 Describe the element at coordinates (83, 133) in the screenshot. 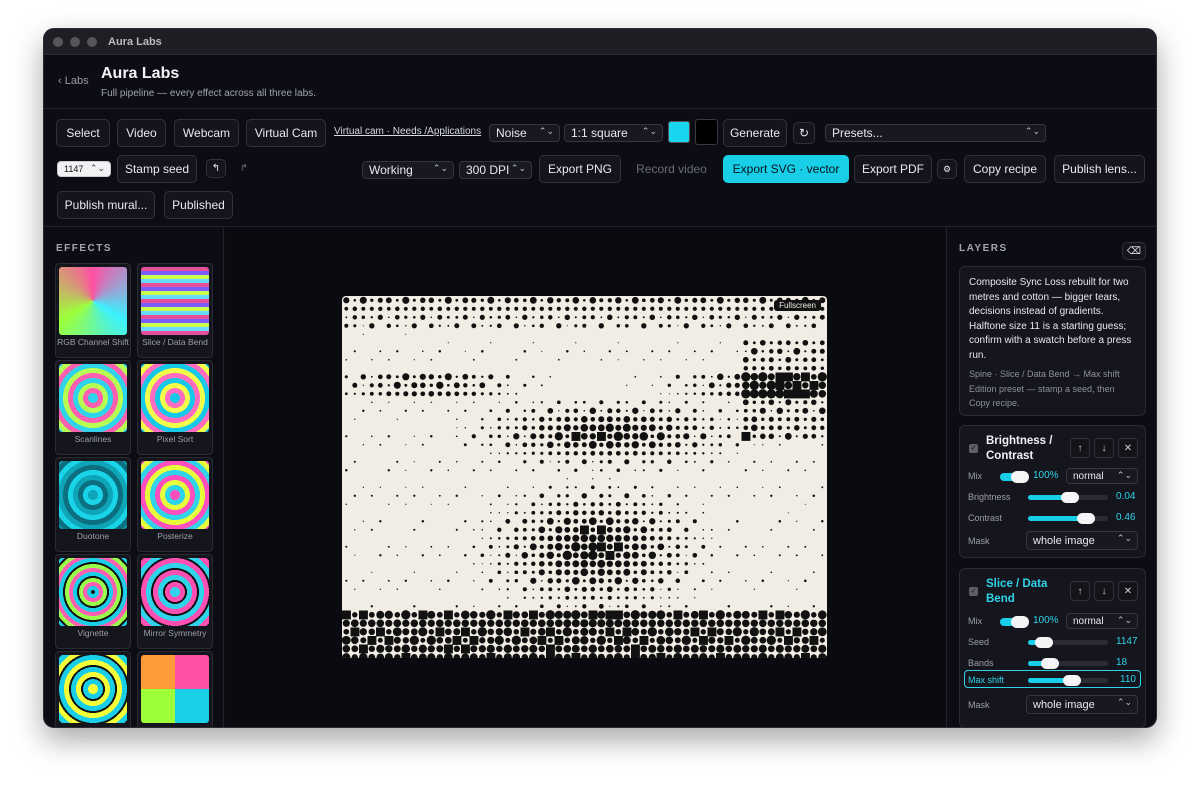

I see `select-button: Select` at that location.